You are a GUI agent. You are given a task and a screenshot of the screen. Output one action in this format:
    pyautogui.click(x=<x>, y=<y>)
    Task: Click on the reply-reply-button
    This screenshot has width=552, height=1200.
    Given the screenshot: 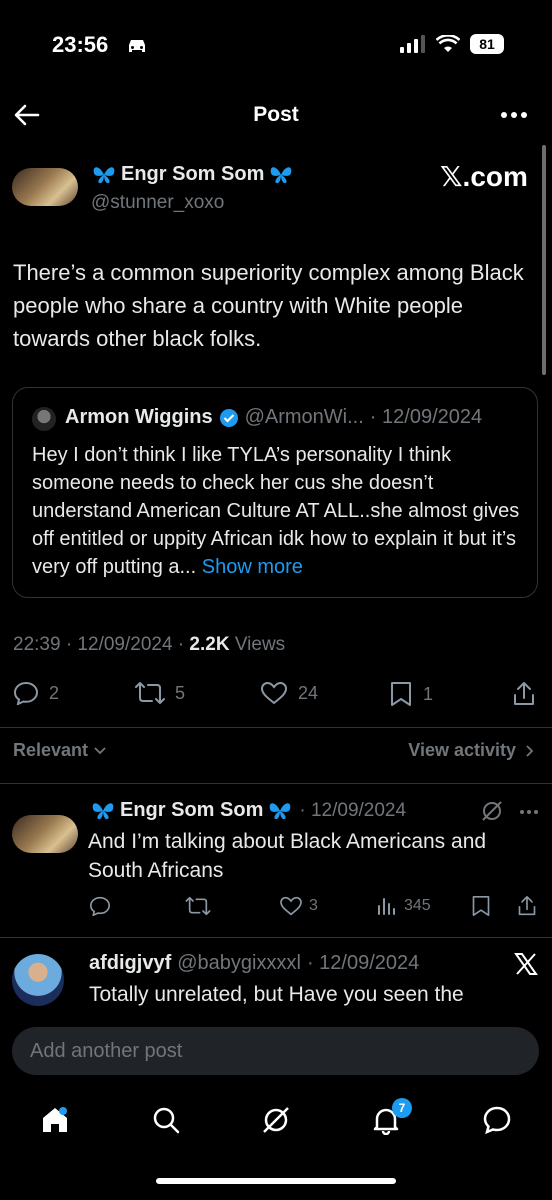 What is the action you would take?
    pyautogui.click(x=100, y=906)
    